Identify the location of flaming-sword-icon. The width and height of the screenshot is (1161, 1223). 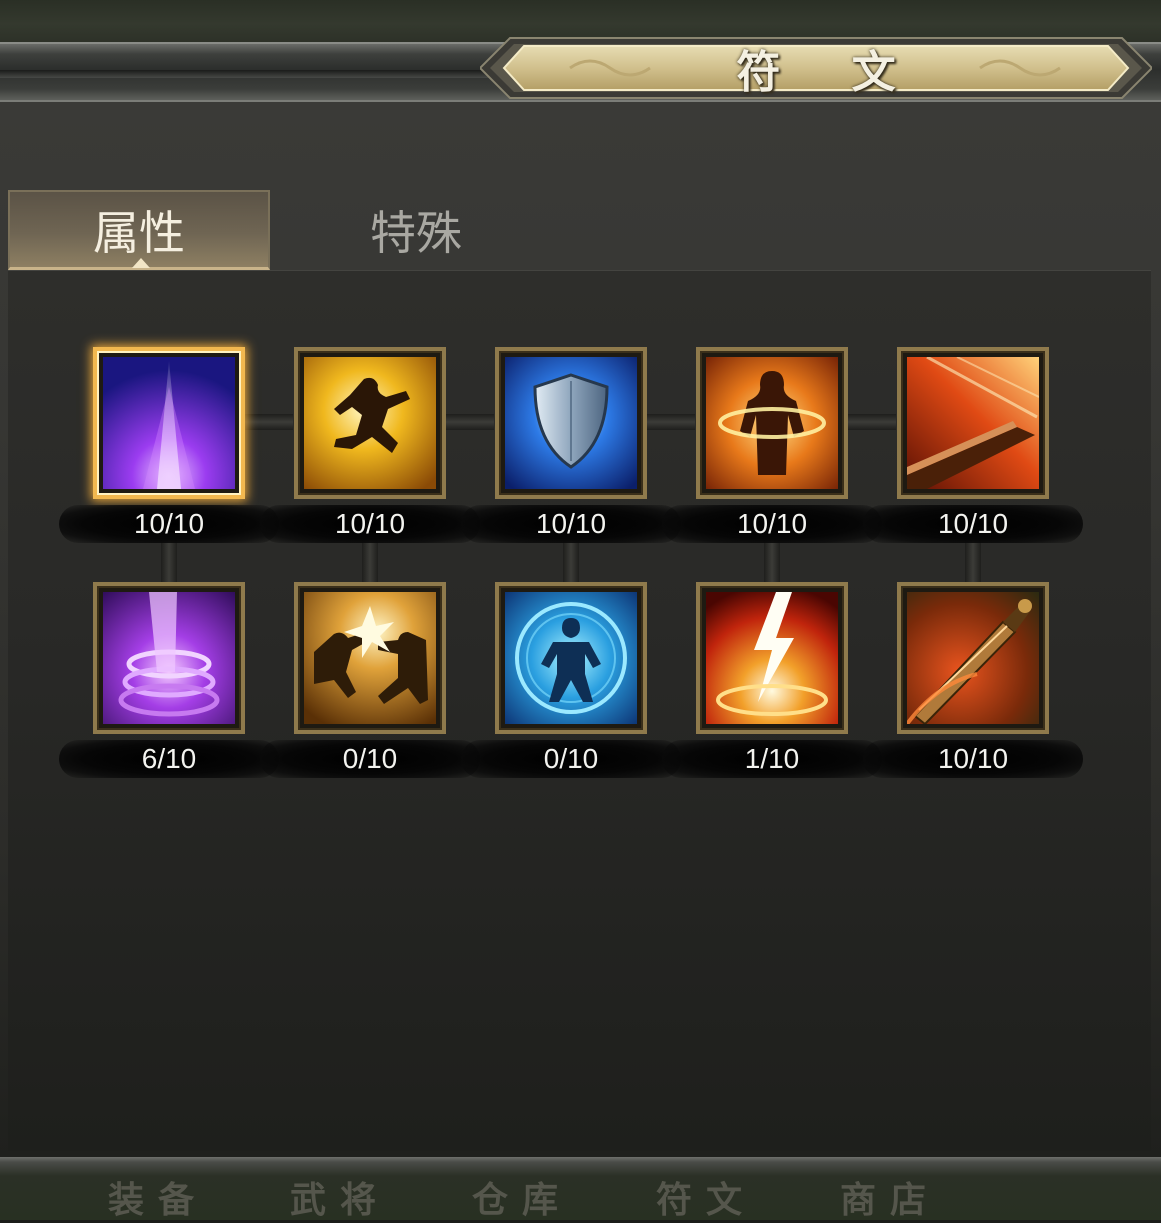
(973, 658).